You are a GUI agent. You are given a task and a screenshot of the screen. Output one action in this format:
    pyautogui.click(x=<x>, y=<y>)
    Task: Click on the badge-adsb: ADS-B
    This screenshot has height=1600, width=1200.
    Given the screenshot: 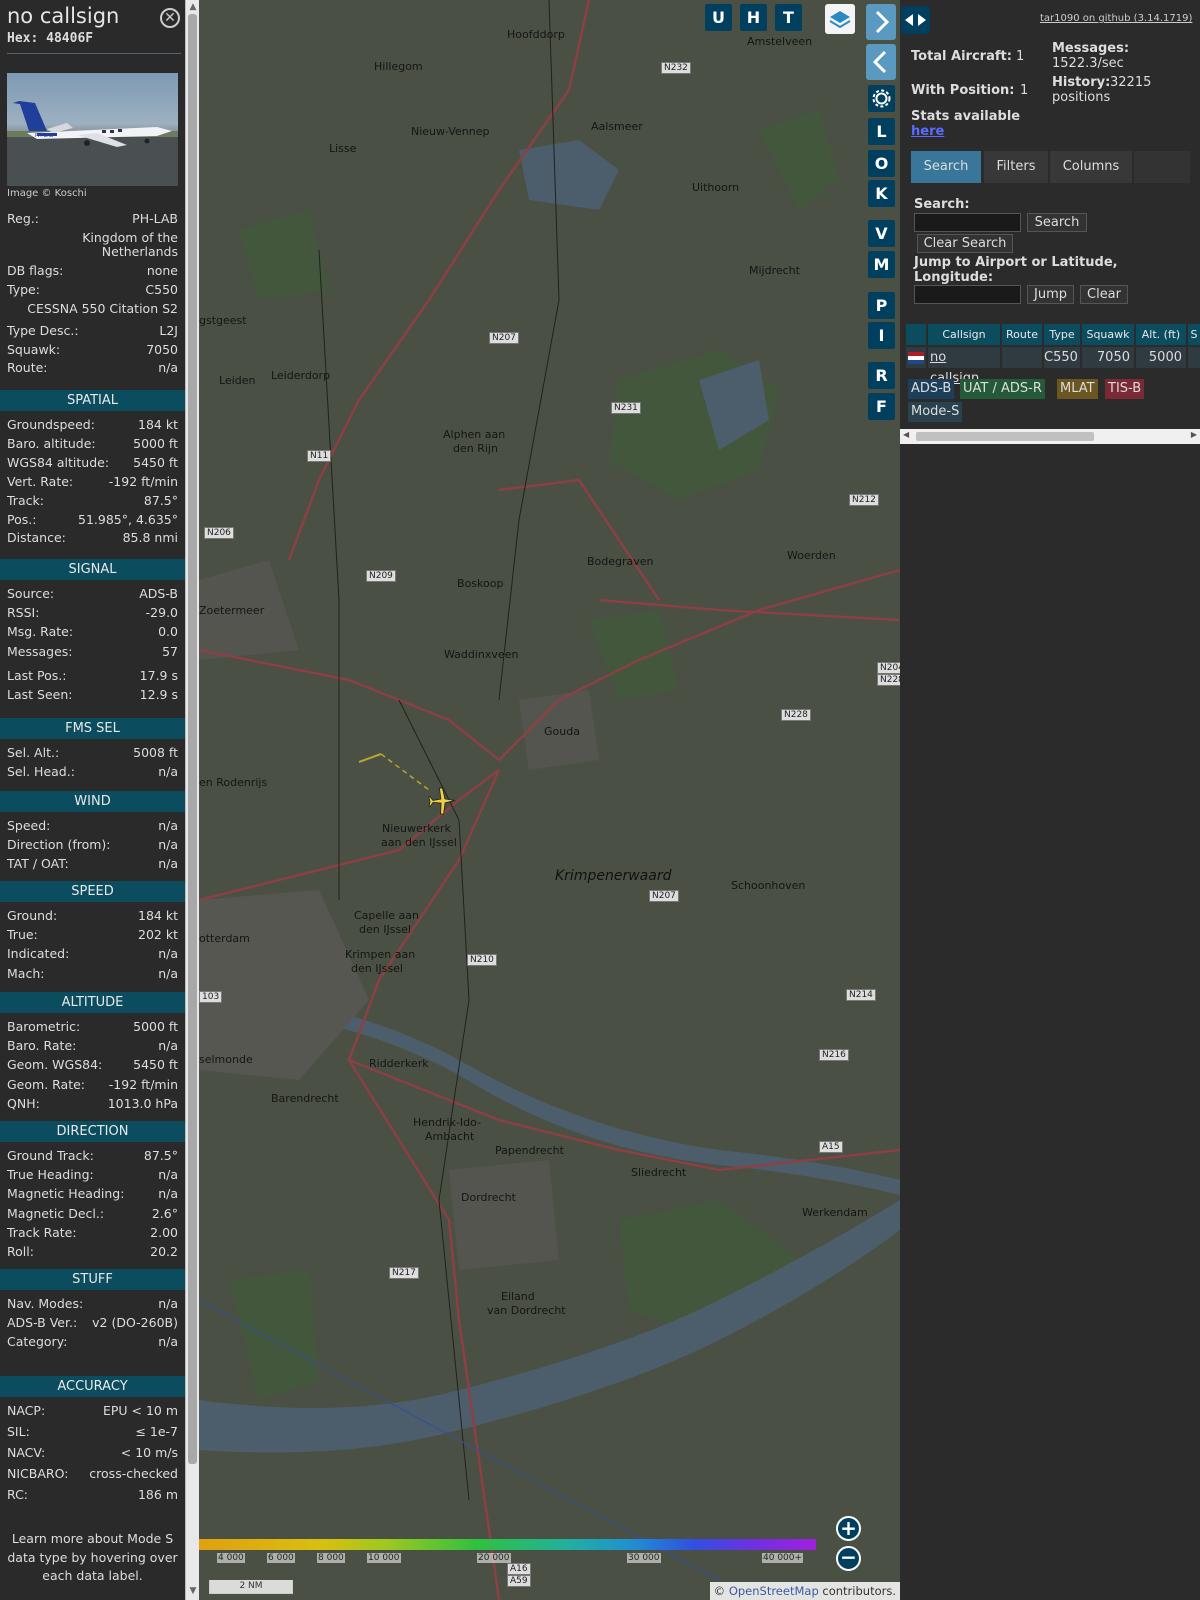 What is the action you would take?
    pyautogui.click(x=931, y=389)
    